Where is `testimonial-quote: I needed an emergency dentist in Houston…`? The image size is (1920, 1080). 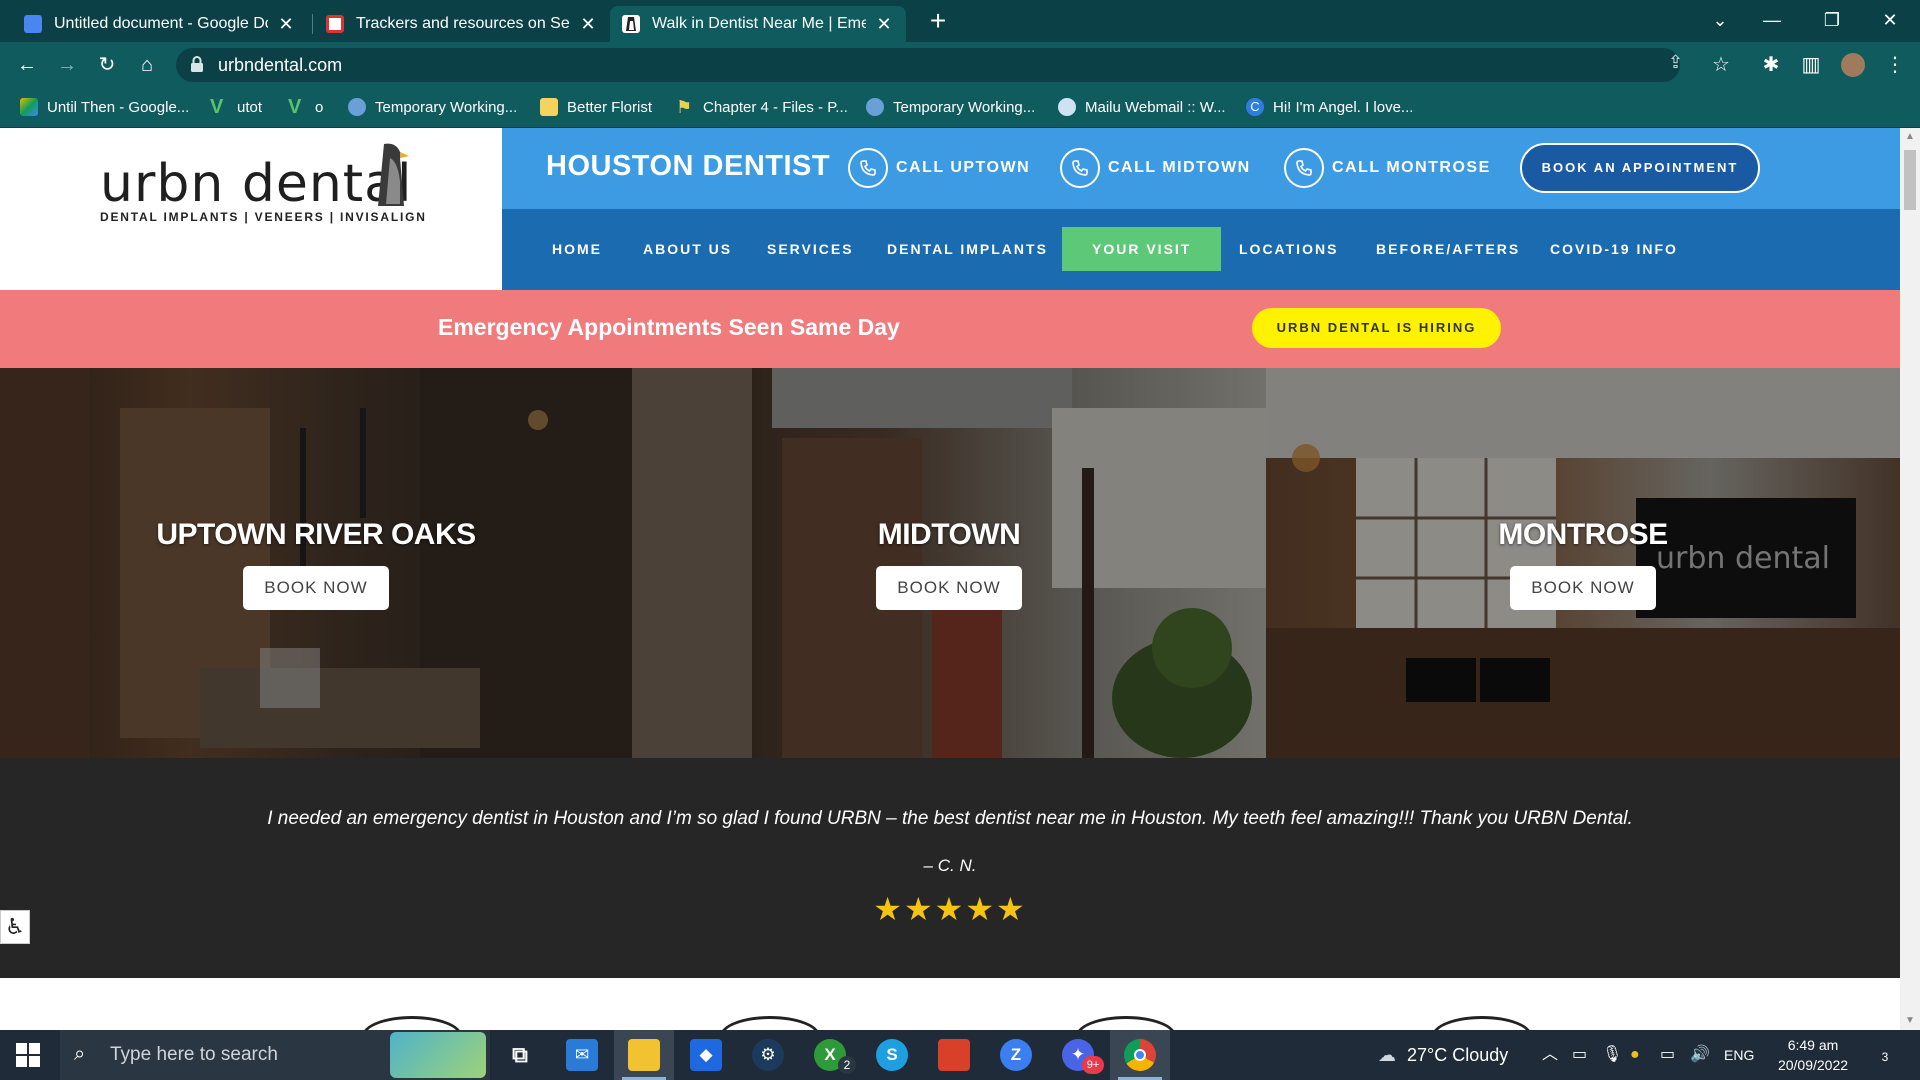 testimonial-quote: I needed an emergency dentist in Houston… is located at coordinates (950, 818).